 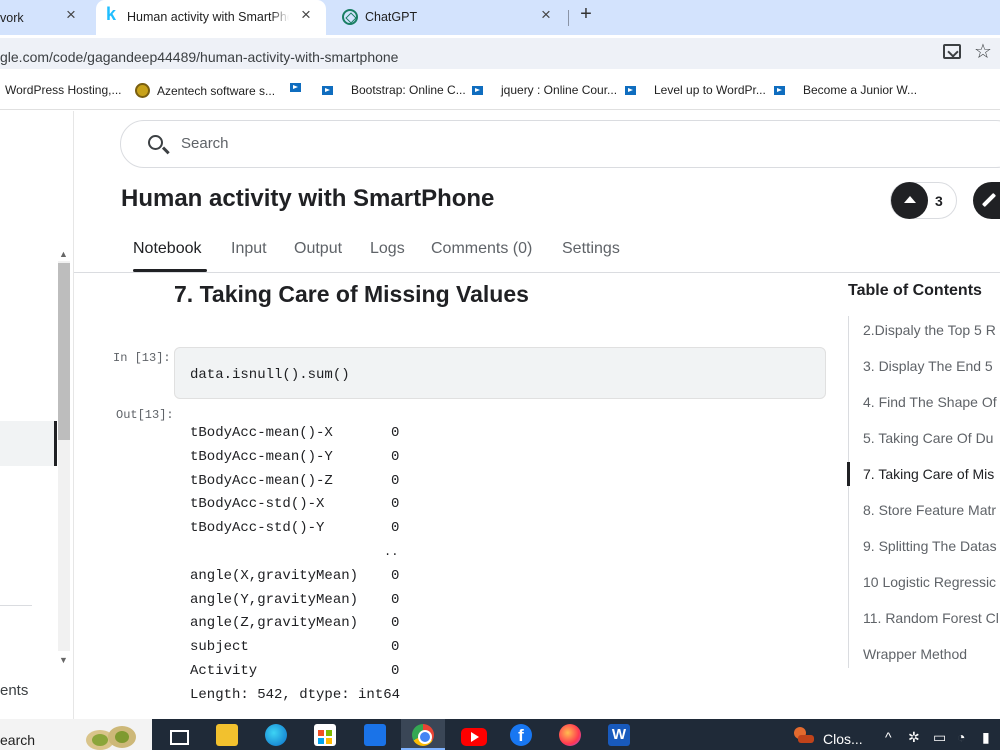 What do you see at coordinates (570, 735) in the screenshot?
I see `firefox-icon` at bounding box center [570, 735].